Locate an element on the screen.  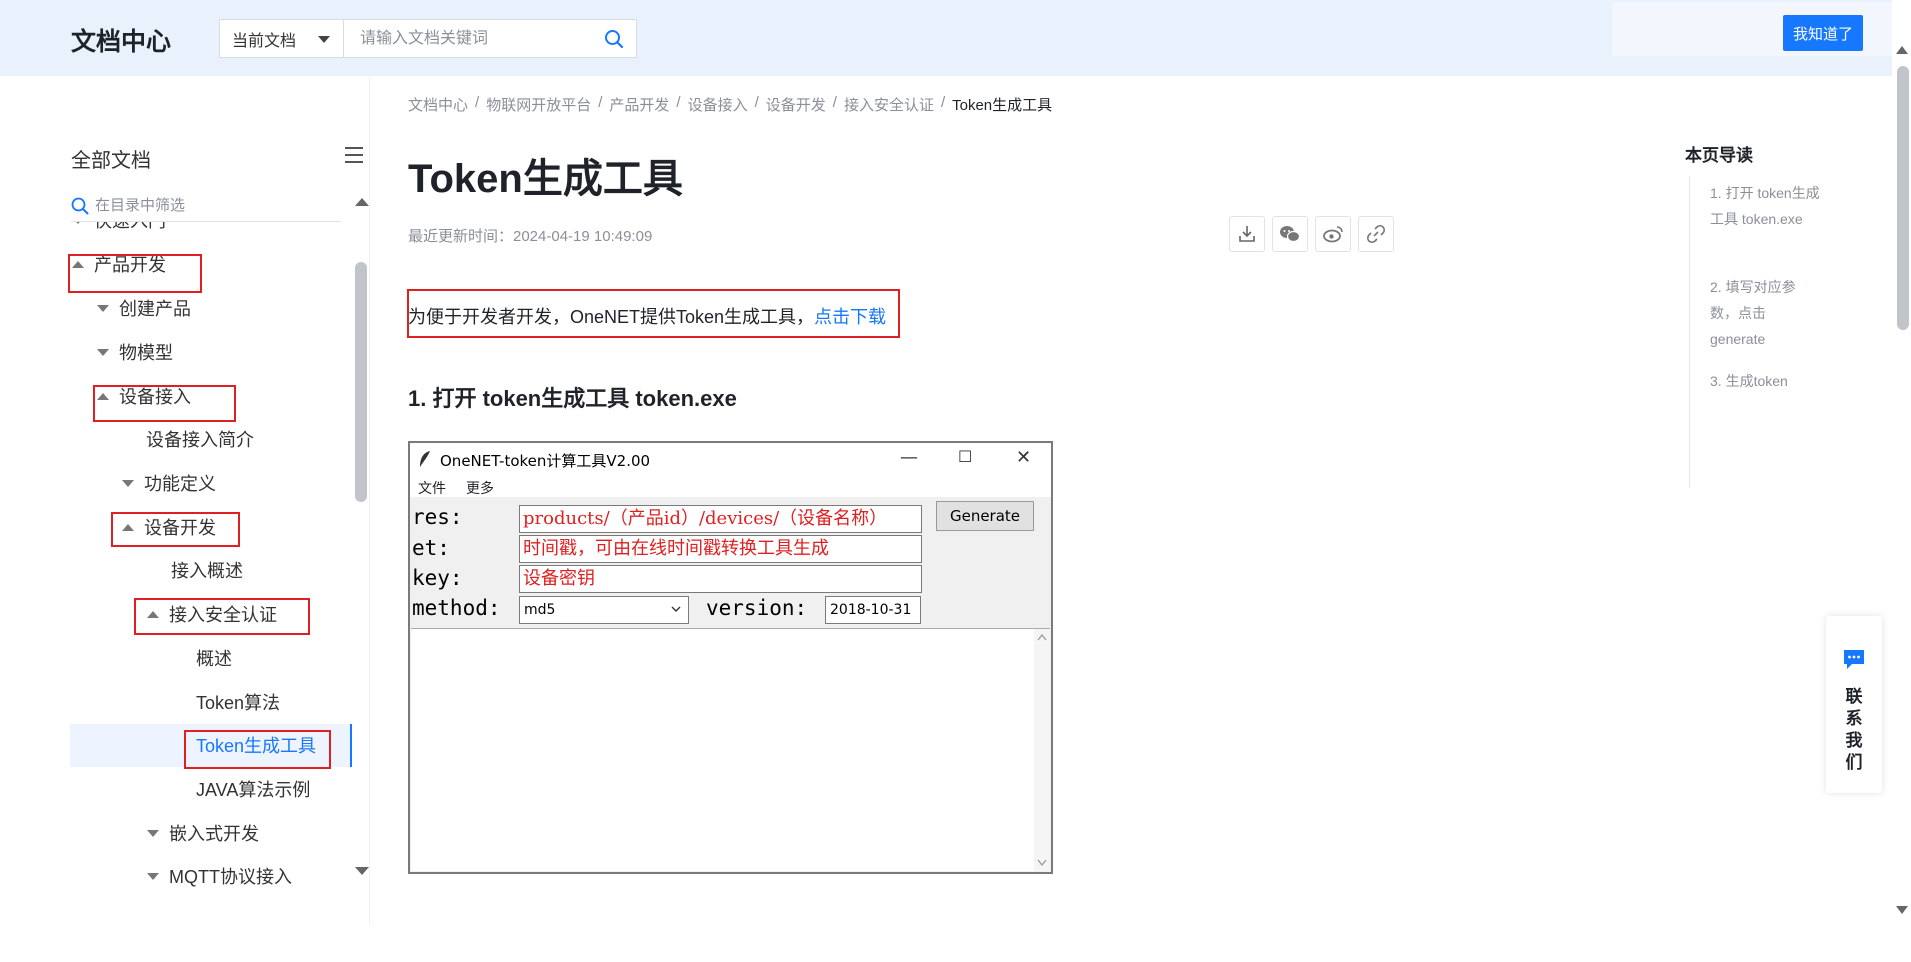
method-value: md5 is located at coordinates (540, 610).